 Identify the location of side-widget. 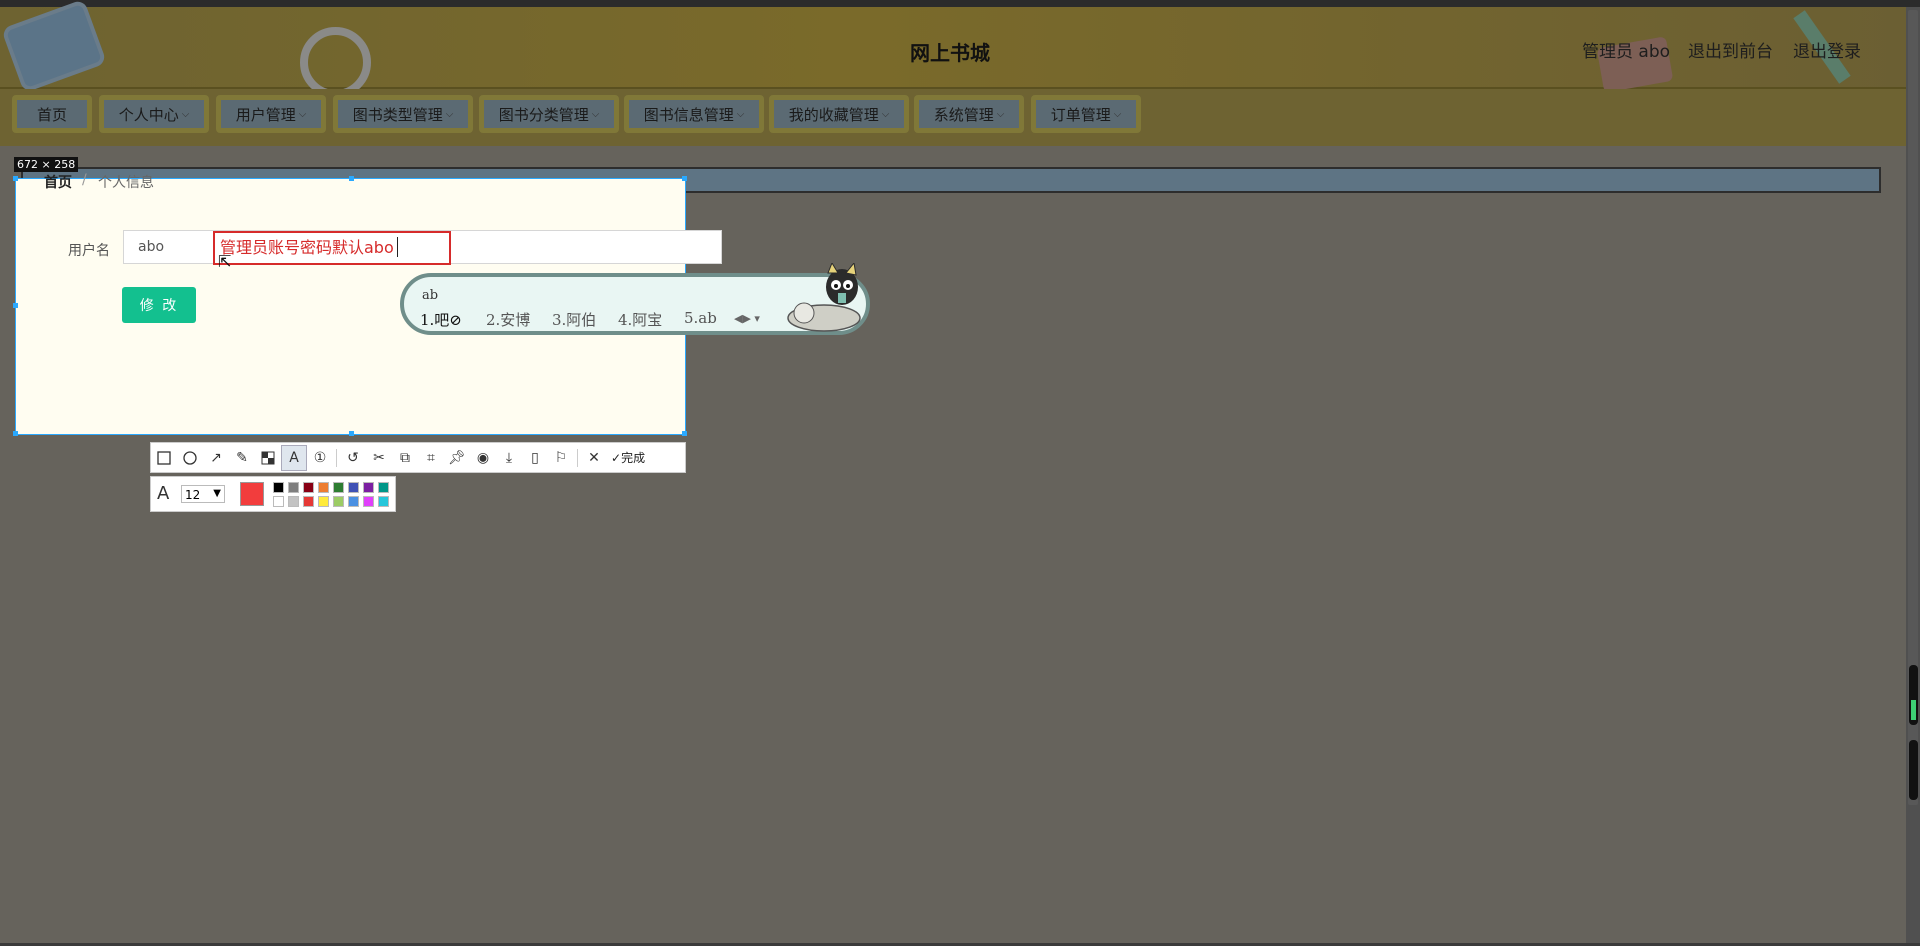
(1913, 770).